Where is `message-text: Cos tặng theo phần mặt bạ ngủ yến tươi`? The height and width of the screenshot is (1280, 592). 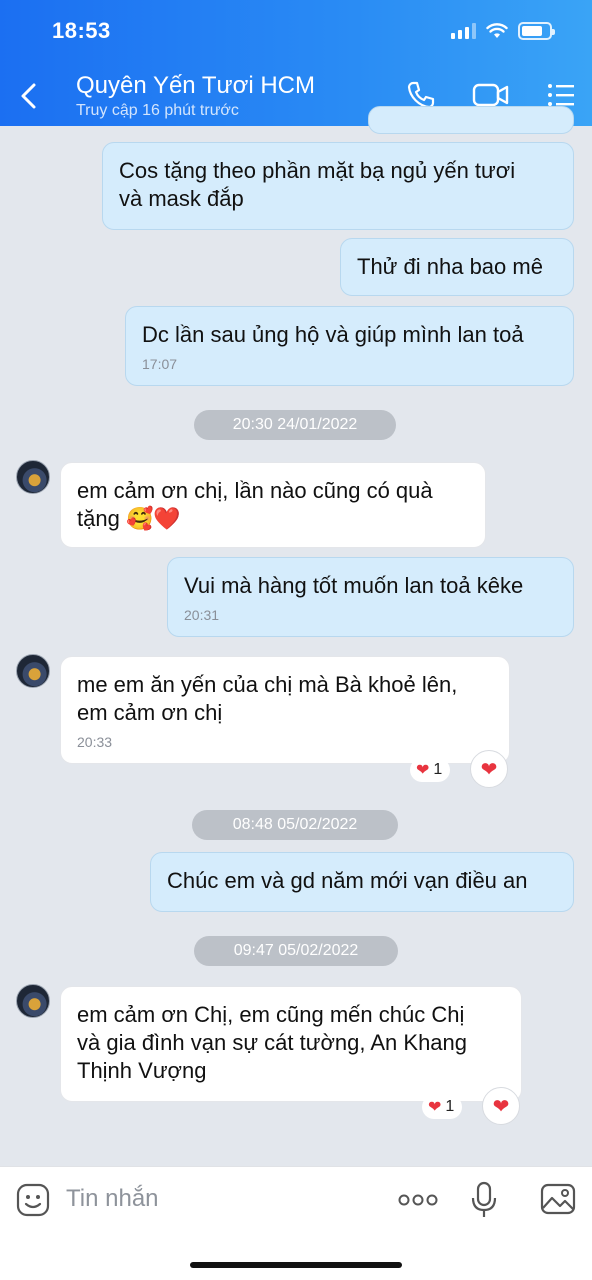
message-text: Cos tặng theo phần mặt bạ ngủ yến tươi is located at coordinates (317, 170).